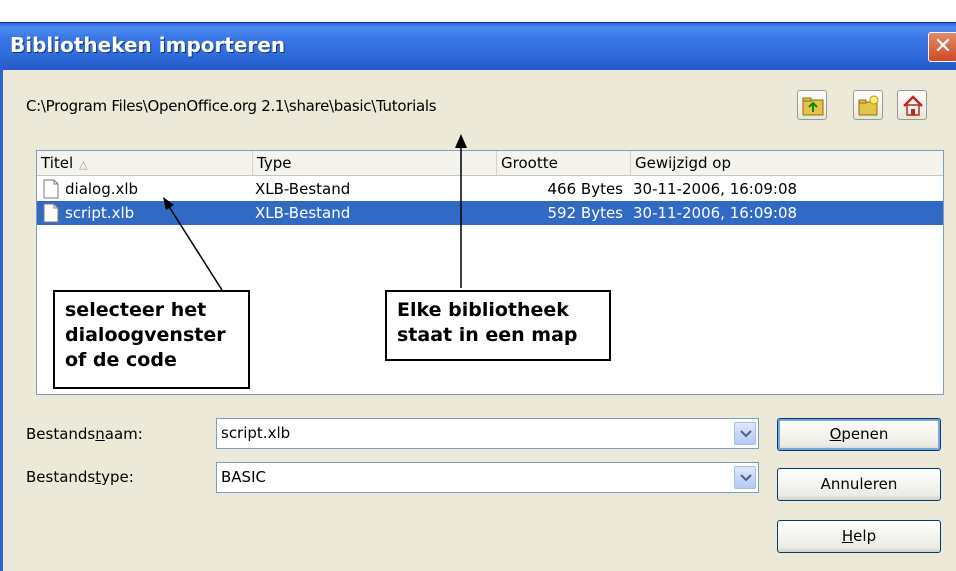 The width and height of the screenshot is (956, 571). What do you see at coordinates (478, 46) in the screenshot?
I see `title-bar: Bibliotheken importeren ✕` at bounding box center [478, 46].